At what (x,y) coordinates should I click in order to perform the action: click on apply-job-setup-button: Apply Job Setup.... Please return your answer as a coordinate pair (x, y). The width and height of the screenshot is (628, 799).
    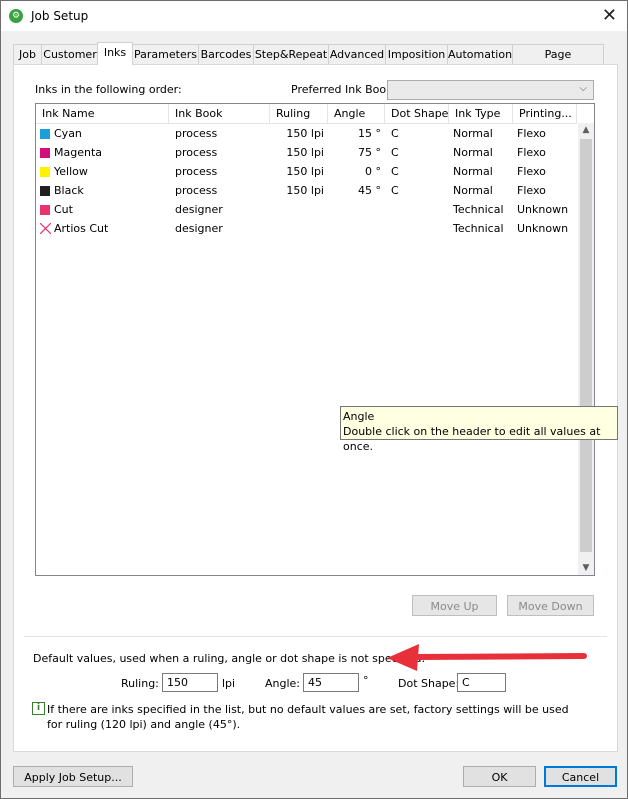
    Looking at the image, I should click on (73, 776).